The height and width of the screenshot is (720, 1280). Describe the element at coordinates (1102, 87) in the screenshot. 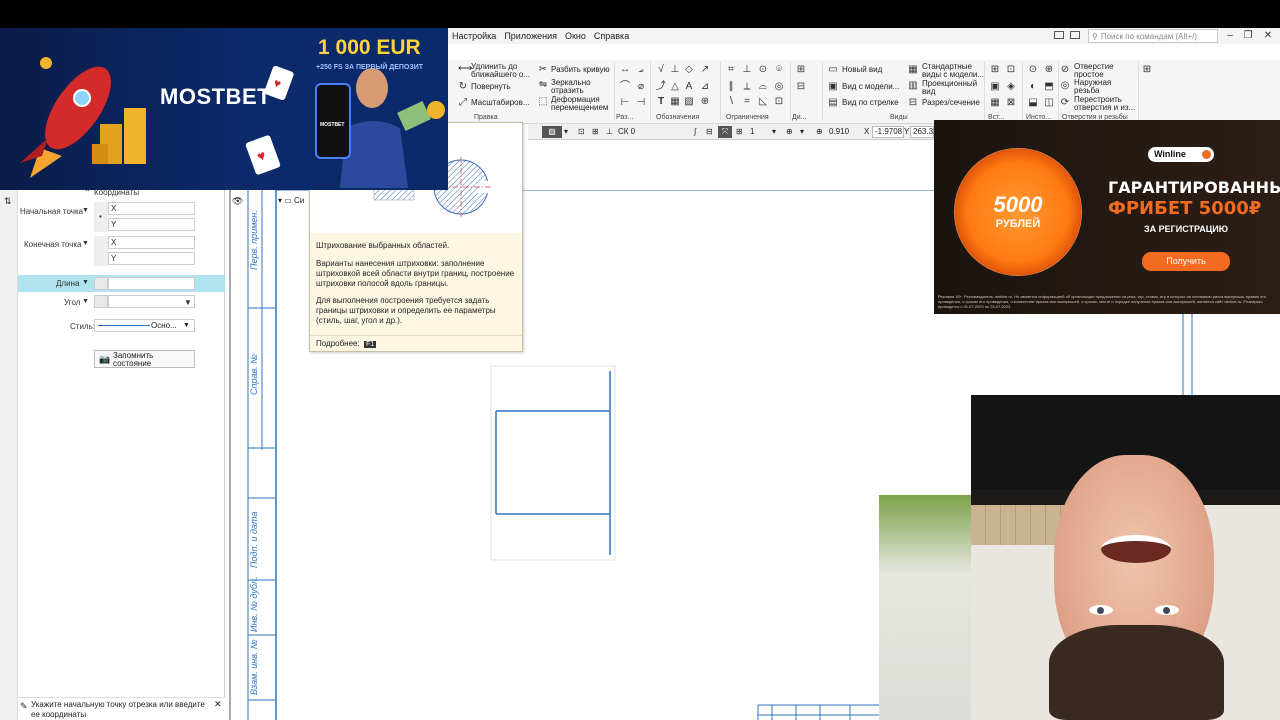

I see `outer-thread-button: Наружная резьба` at that location.